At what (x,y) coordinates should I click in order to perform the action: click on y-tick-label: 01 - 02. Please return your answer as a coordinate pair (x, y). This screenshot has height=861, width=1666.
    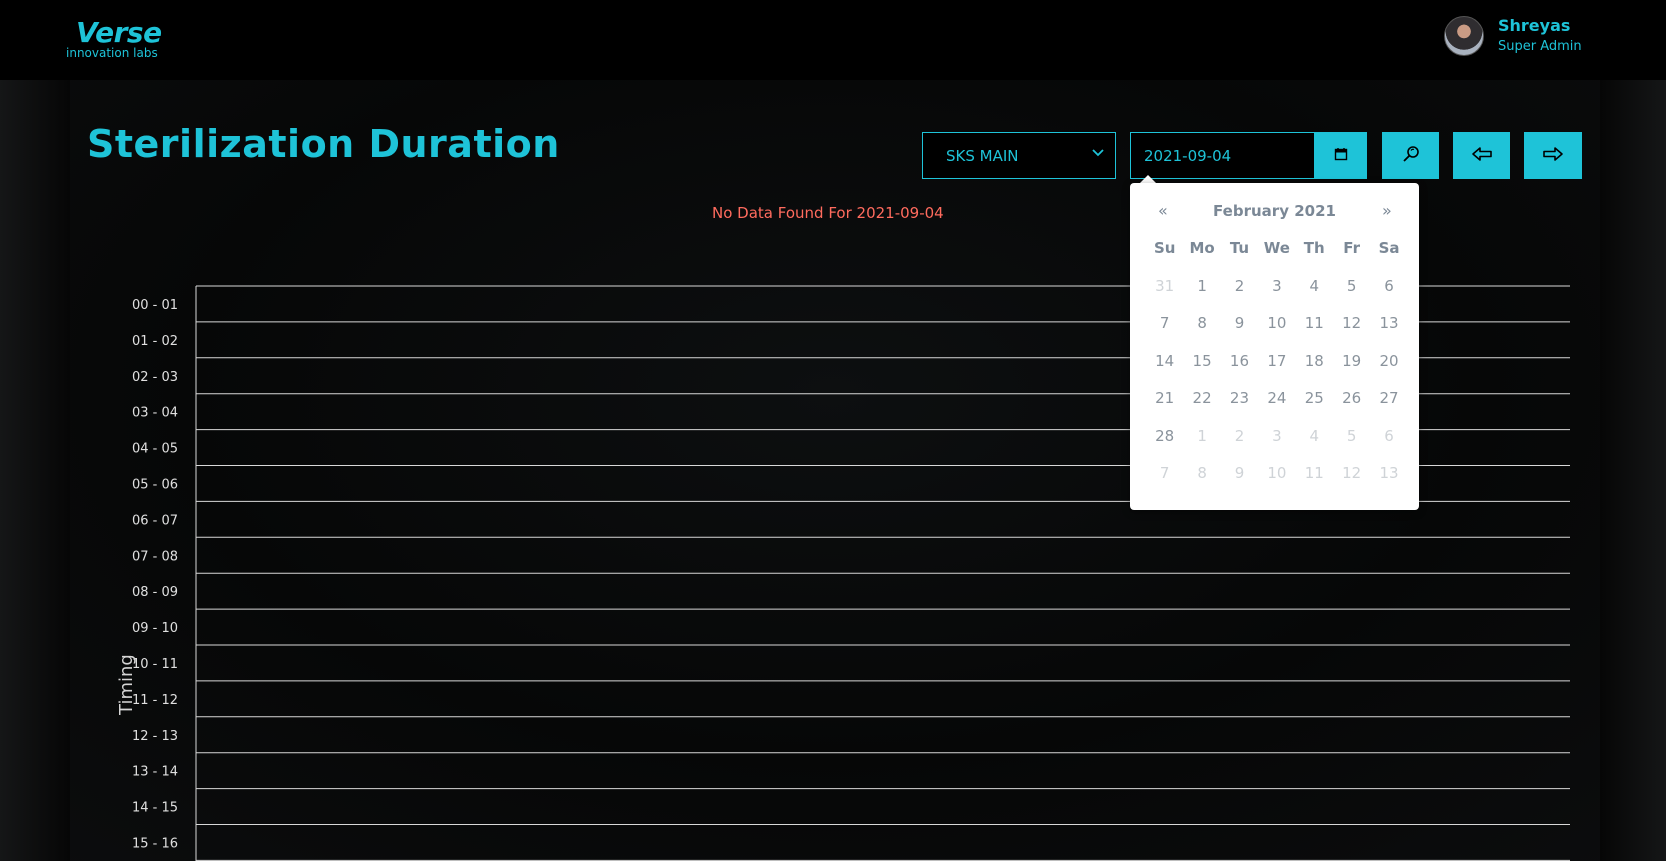
    Looking at the image, I should click on (155, 341).